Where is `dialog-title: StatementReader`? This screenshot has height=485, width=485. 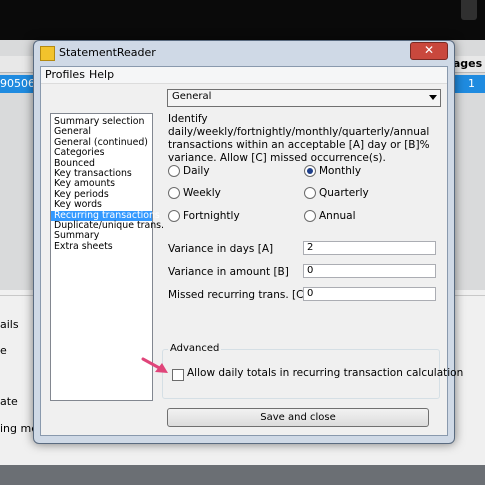 dialog-title: StatementReader is located at coordinates (107, 52).